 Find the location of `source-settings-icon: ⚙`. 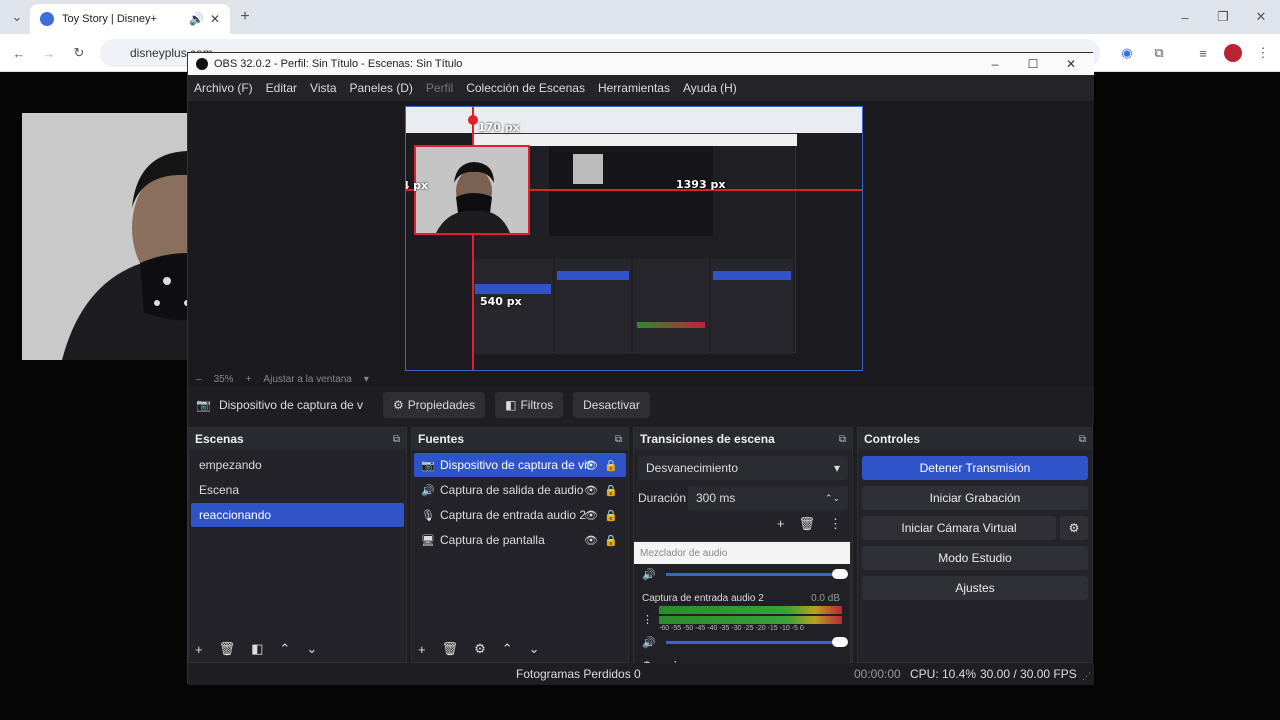

source-settings-icon: ⚙ is located at coordinates (480, 649).